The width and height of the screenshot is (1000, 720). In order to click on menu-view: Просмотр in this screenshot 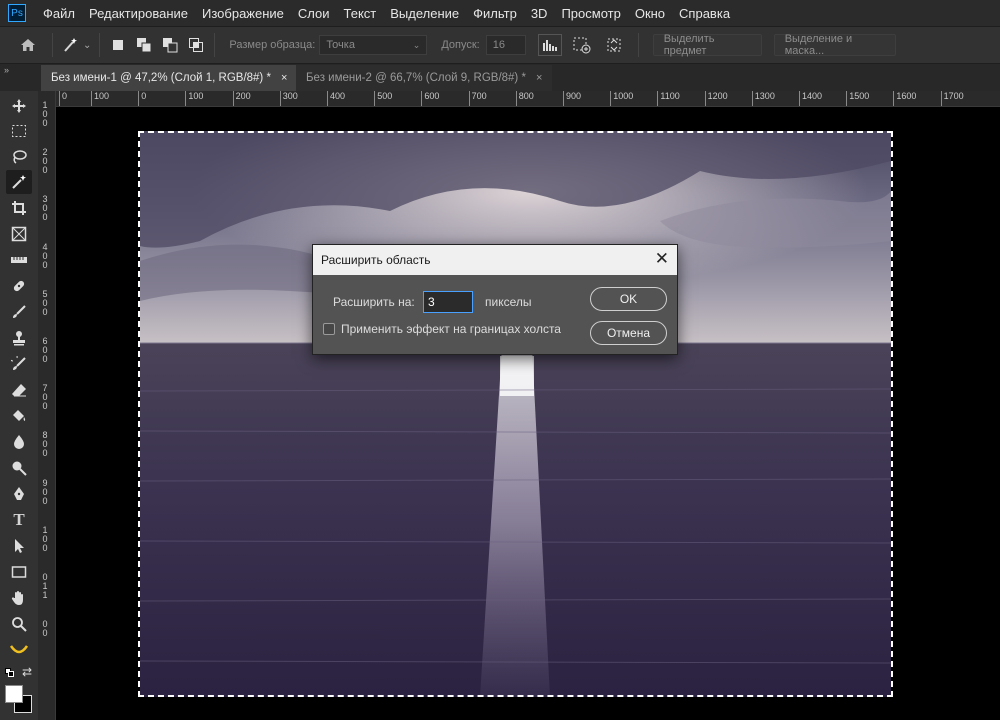, I will do `click(590, 13)`.